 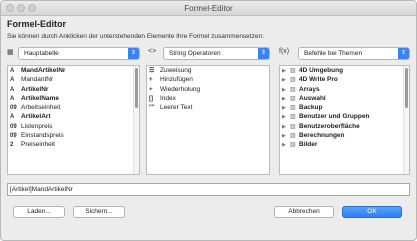 What do you see at coordinates (286, 145) in the screenshot?
I see `disclosure-triangle-icon: ▶` at bounding box center [286, 145].